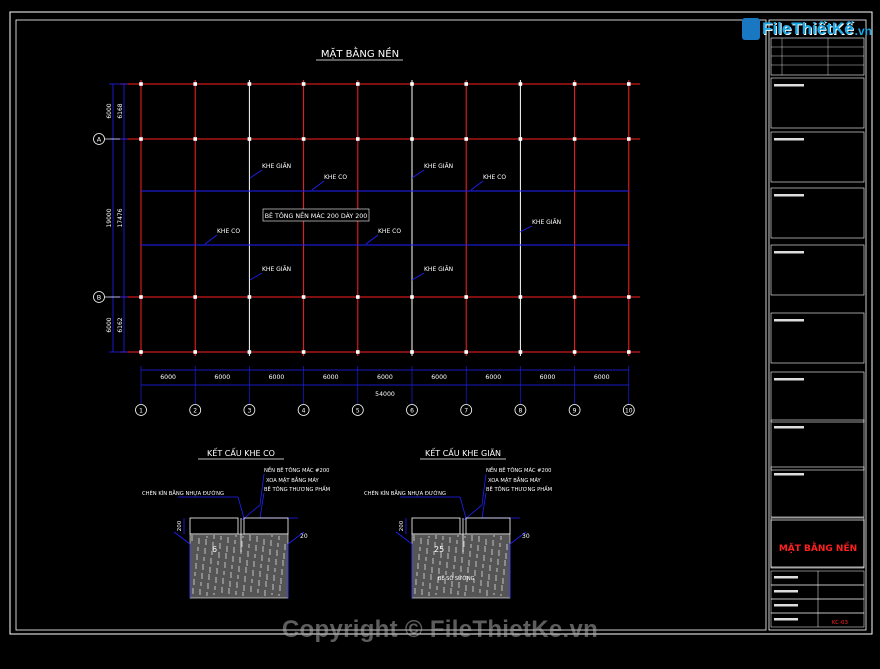  What do you see at coordinates (789, 379) in the screenshot?
I see `title-block-text` at bounding box center [789, 379].